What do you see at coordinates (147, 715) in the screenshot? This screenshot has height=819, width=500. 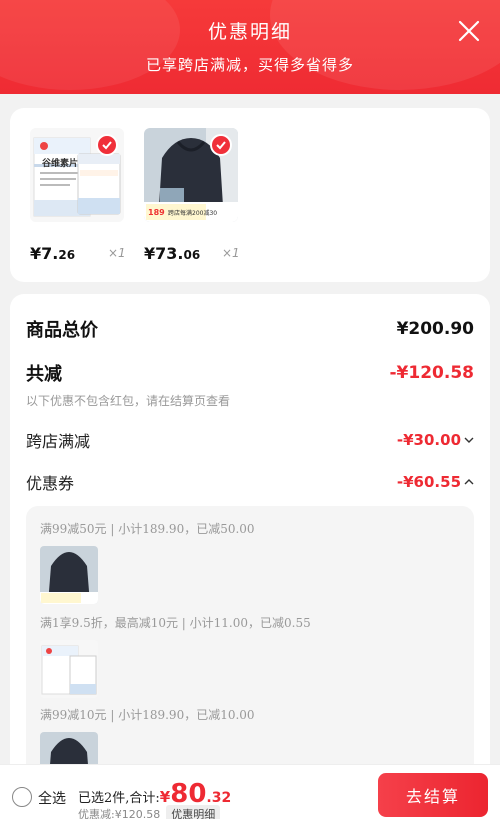 I see `coupon-detail-text: 满99减10元 | 小计189.90，已减10.00` at bounding box center [147, 715].